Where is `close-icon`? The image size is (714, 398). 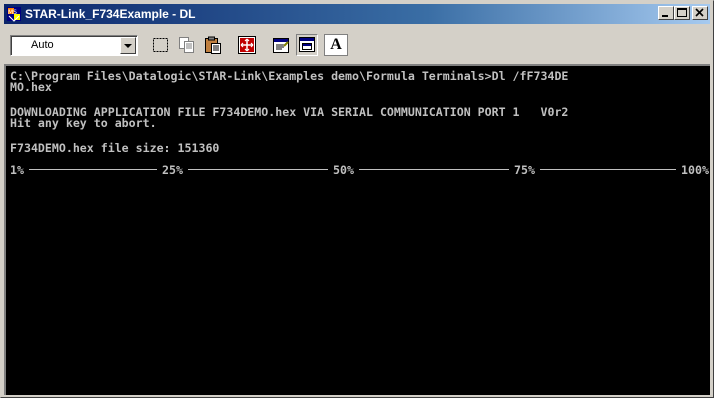 close-icon is located at coordinates (699, 12).